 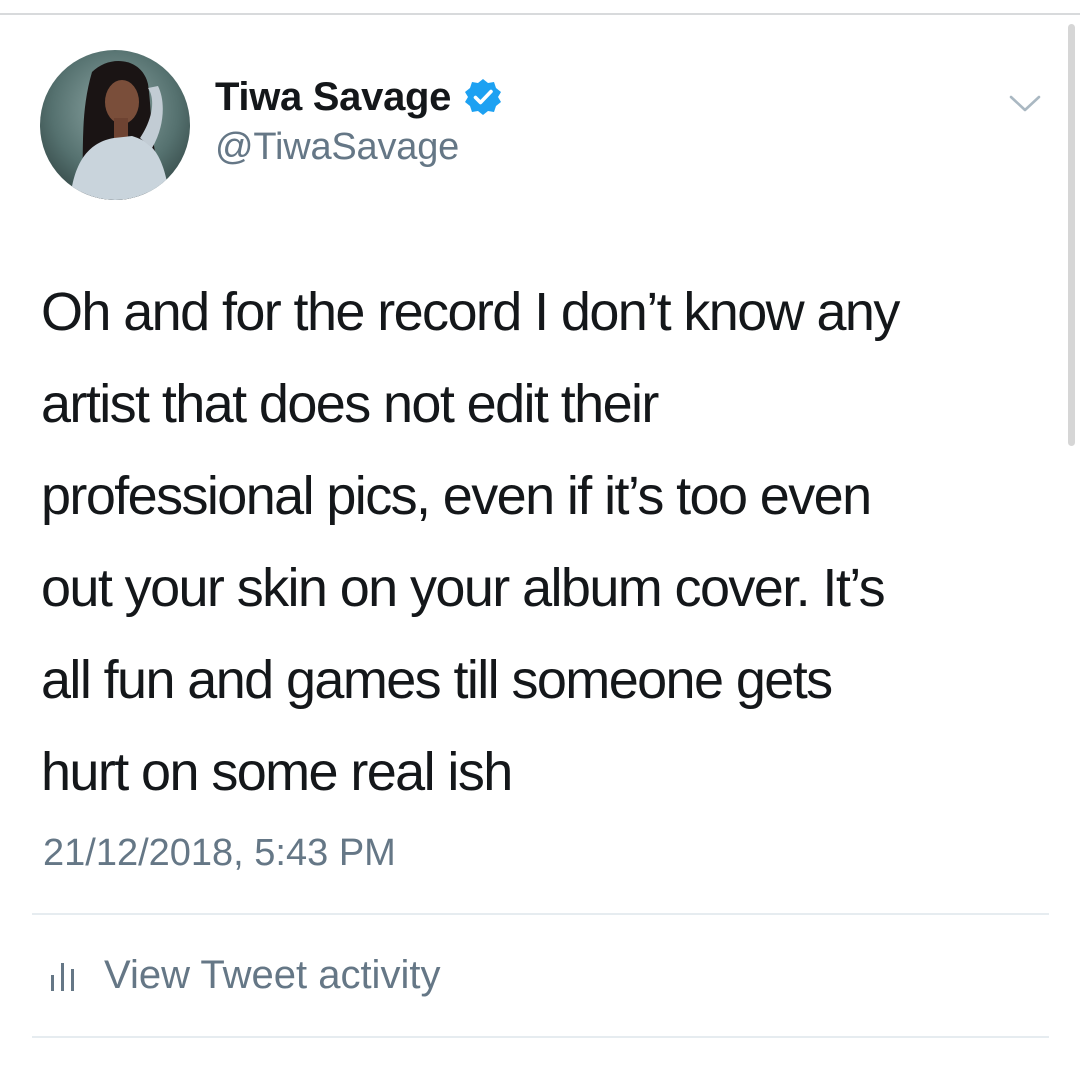 I want to click on author-name-row: Tiwa Savage, so click(x=359, y=97).